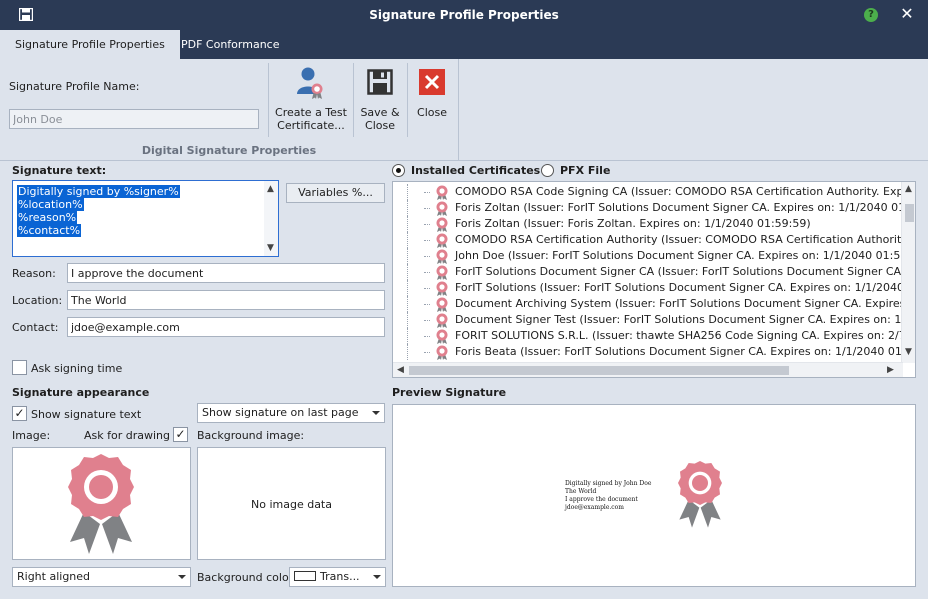 This screenshot has width=928, height=599. I want to click on close-x-icon, so click(432, 82).